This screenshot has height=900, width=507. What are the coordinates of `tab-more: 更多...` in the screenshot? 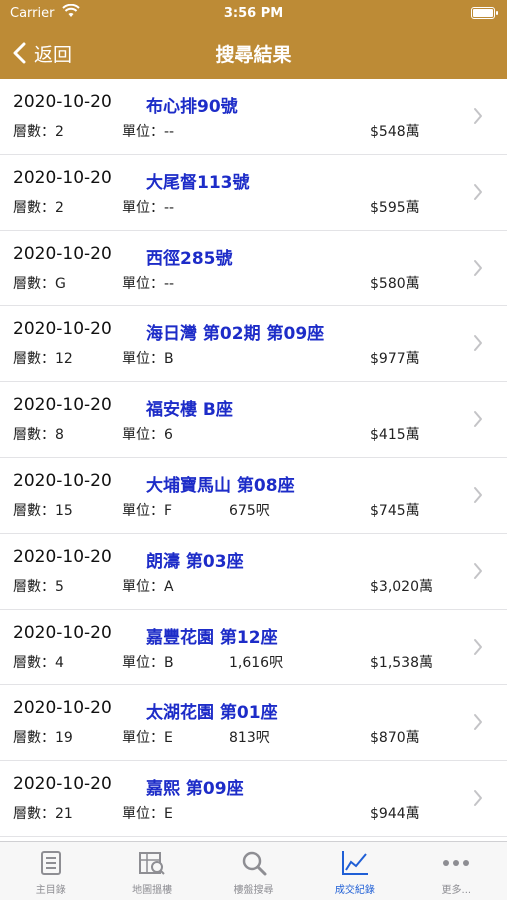 It's located at (456, 871).